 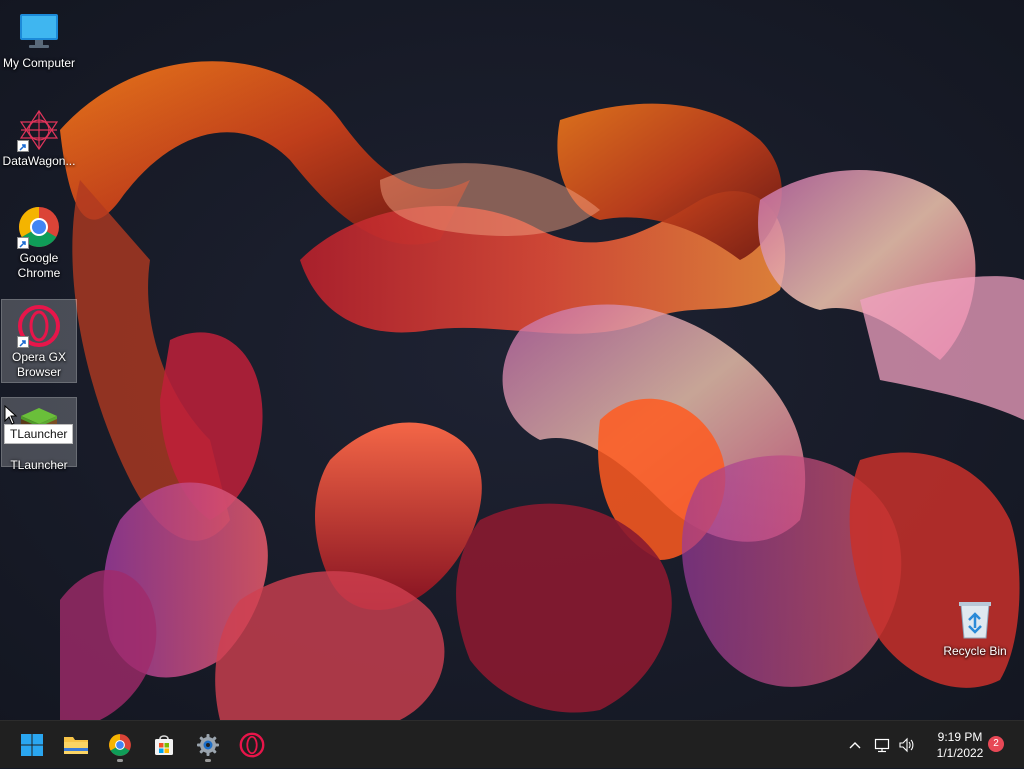 I want to click on chevron-up-icon, so click(x=855, y=745).